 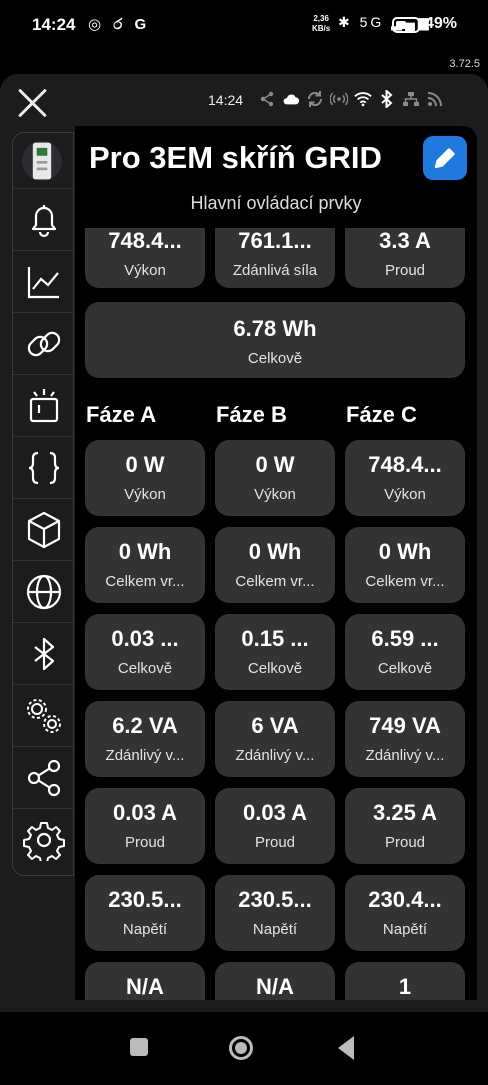 What do you see at coordinates (145, 826) in the screenshot?
I see `phase-a-card: 0.03 A Proud` at bounding box center [145, 826].